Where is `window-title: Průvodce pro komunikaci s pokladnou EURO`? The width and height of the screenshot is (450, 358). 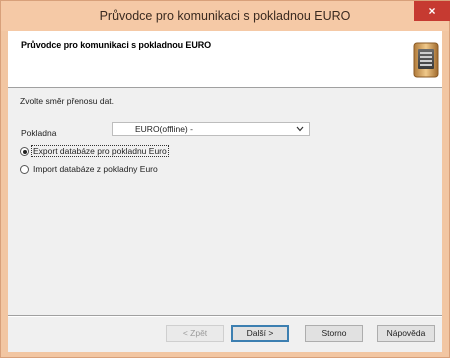 window-title: Průvodce pro komunikaci s pokladnou EURO is located at coordinates (225, 16).